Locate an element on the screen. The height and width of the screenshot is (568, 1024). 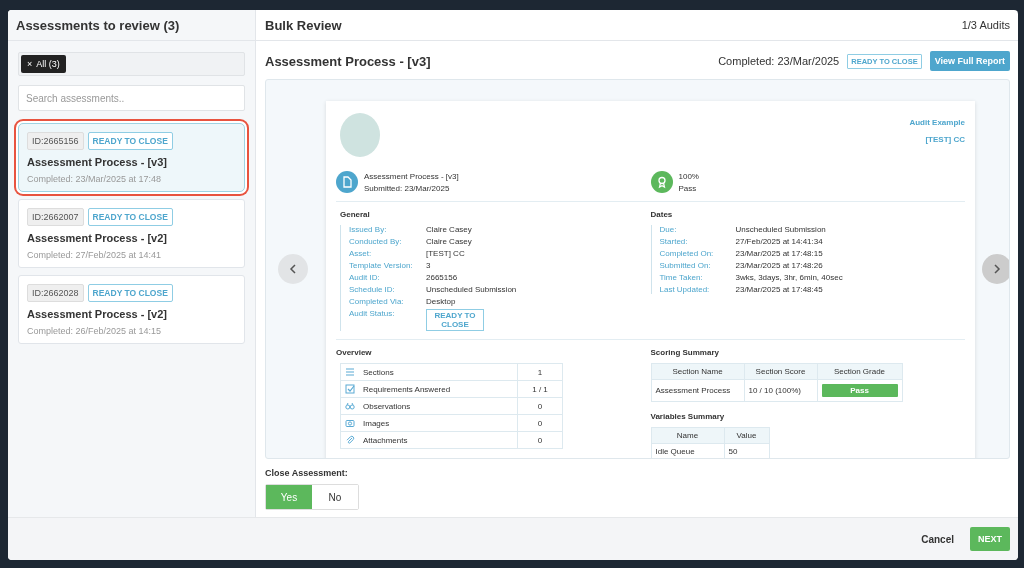
section-heading: Dates is located at coordinates (662, 214).